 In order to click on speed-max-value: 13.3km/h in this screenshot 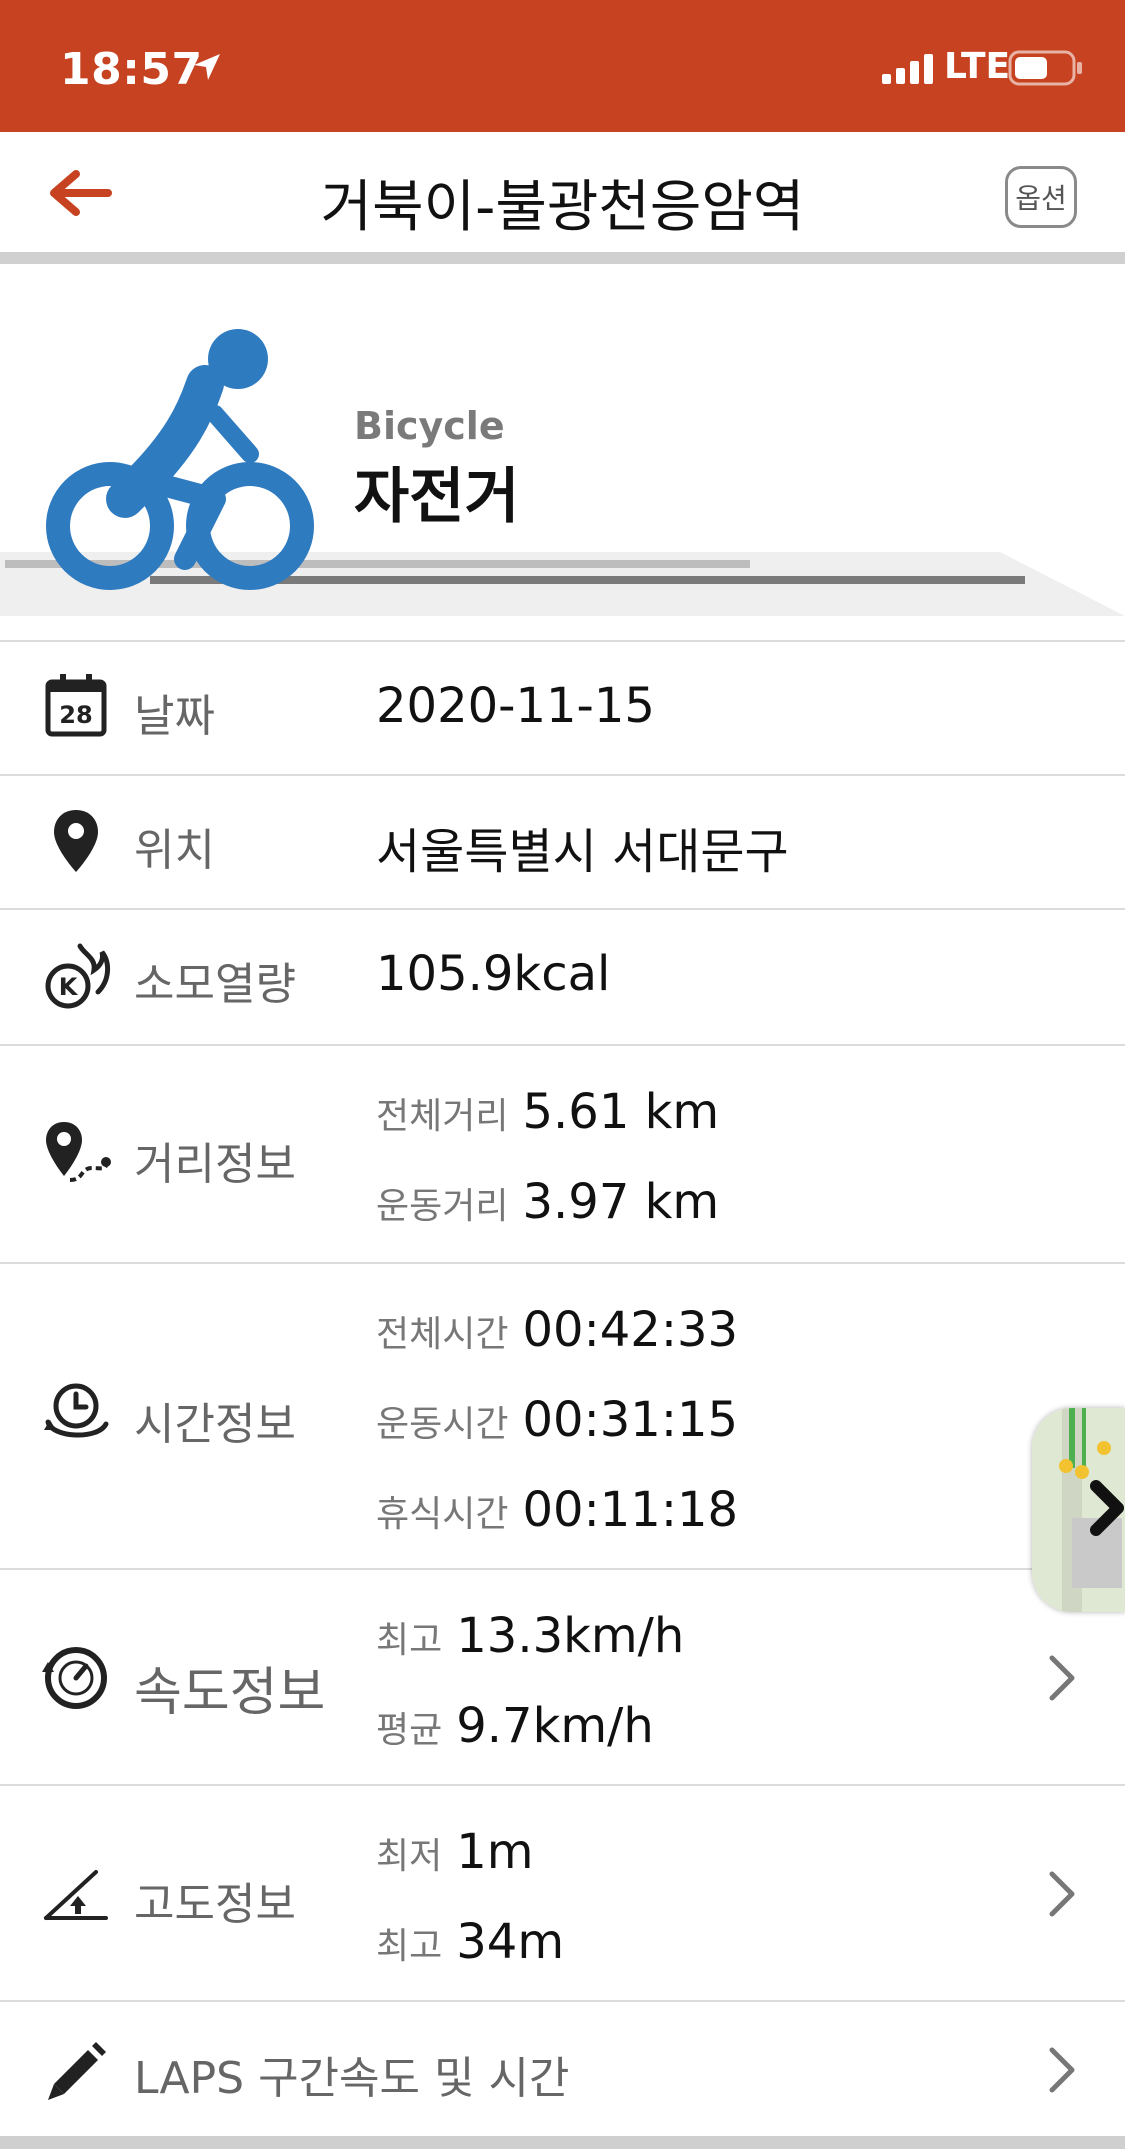, I will do `click(570, 1636)`.